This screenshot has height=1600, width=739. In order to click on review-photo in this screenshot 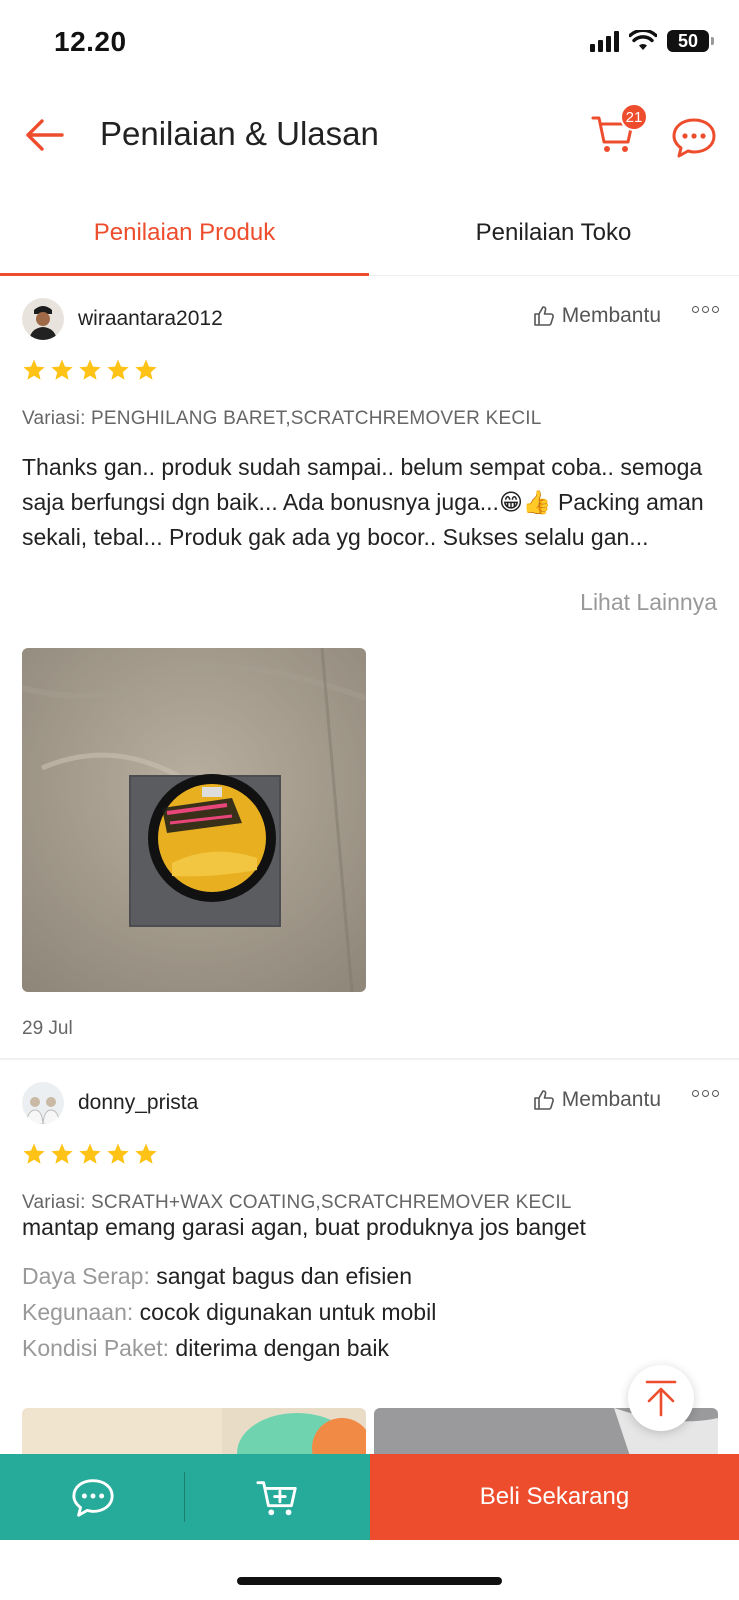, I will do `click(194, 820)`.